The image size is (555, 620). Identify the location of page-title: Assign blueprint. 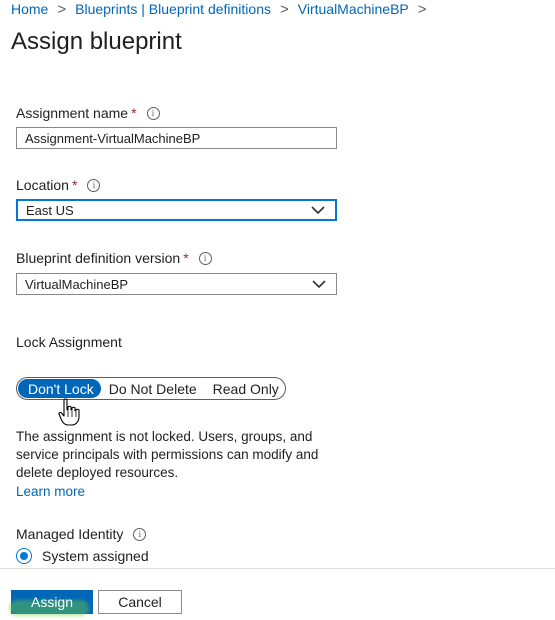
(96, 41).